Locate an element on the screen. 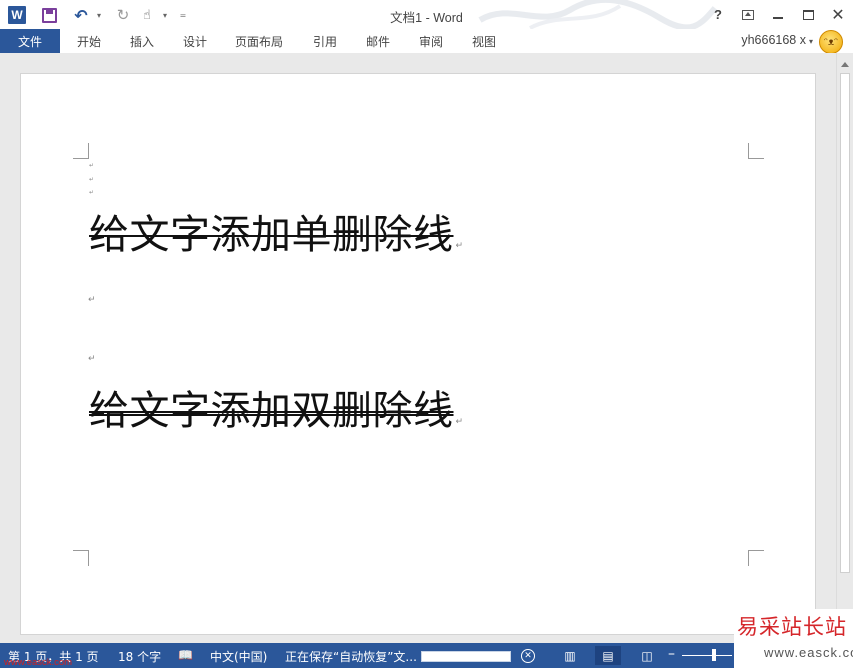  scroll-up-icon is located at coordinates (845, 64).